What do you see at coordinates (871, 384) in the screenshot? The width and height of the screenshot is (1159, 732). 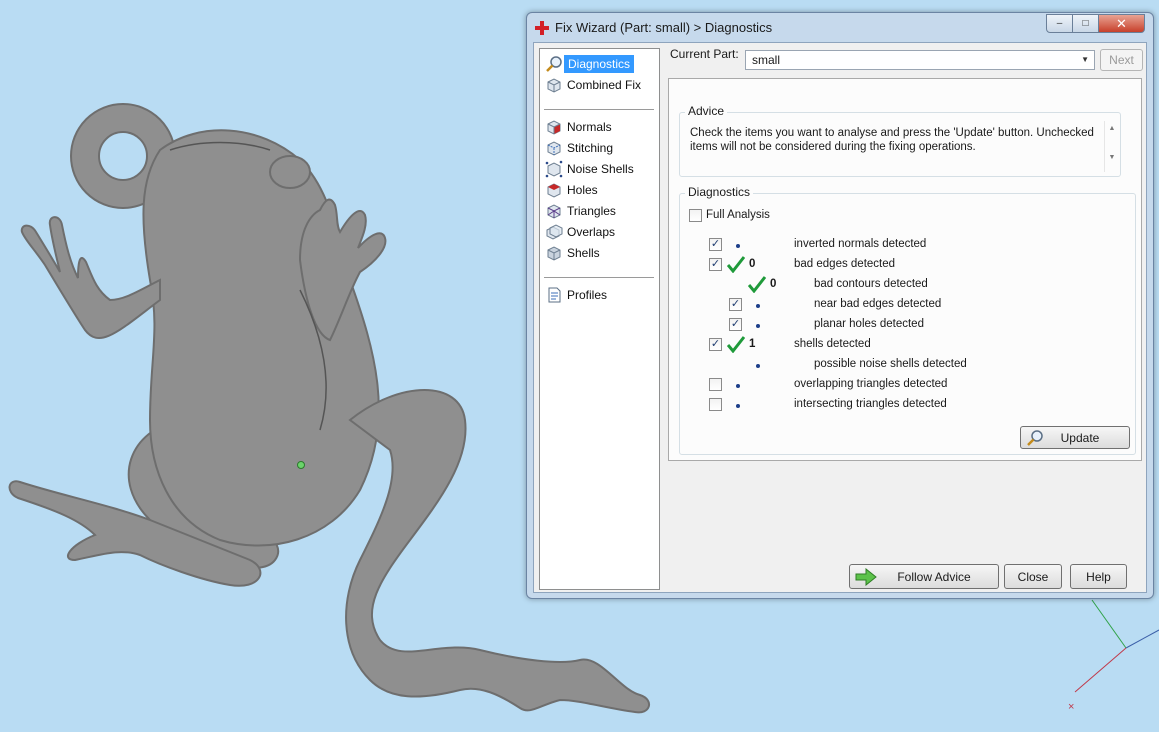 I see `row-label: overlapping triangles detected` at bounding box center [871, 384].